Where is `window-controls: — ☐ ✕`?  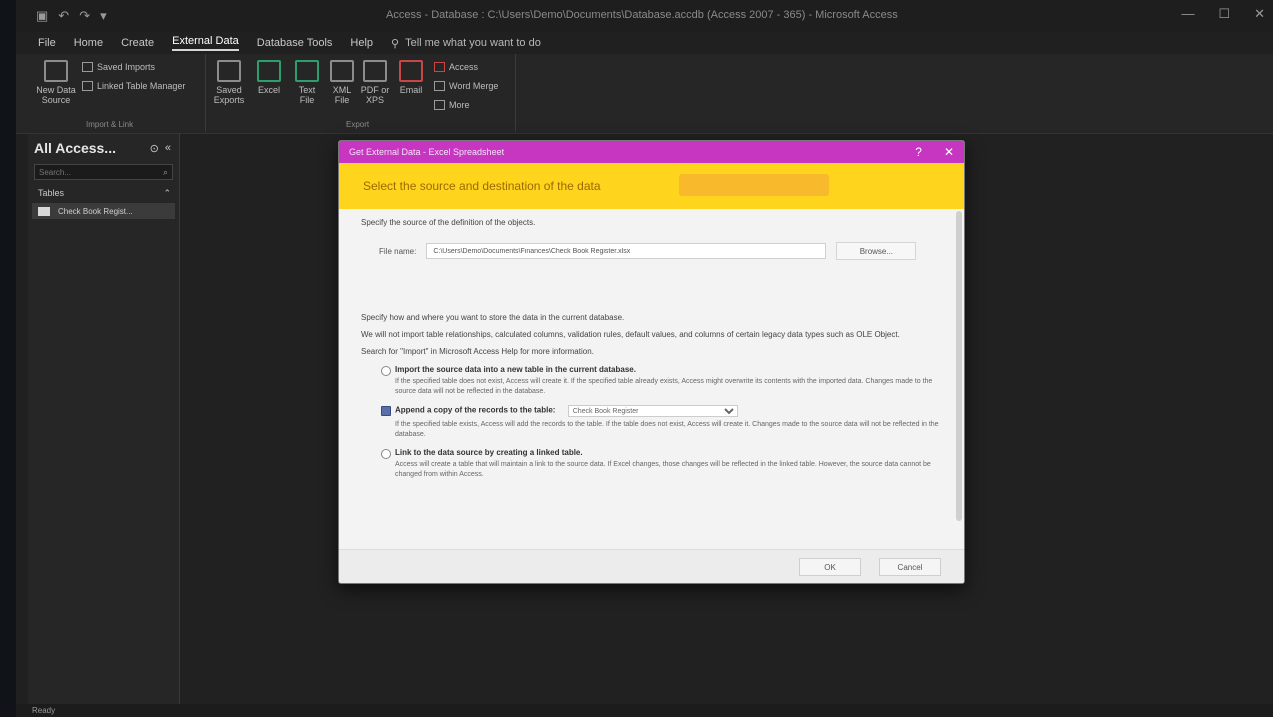
window-controls: — ☐ ✕ is located at coordinates (1223, 14).